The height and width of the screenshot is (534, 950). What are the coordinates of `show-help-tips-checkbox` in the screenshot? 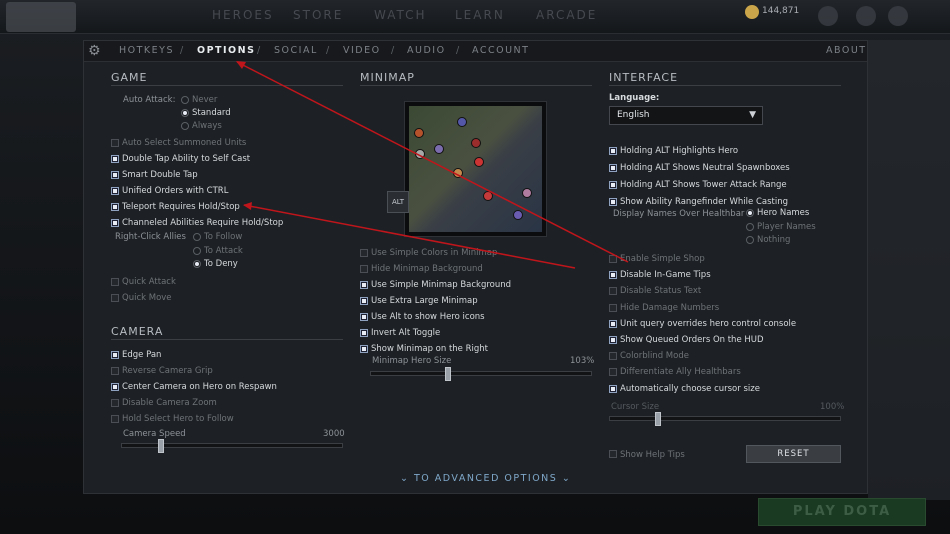 It's located at (613, 454).